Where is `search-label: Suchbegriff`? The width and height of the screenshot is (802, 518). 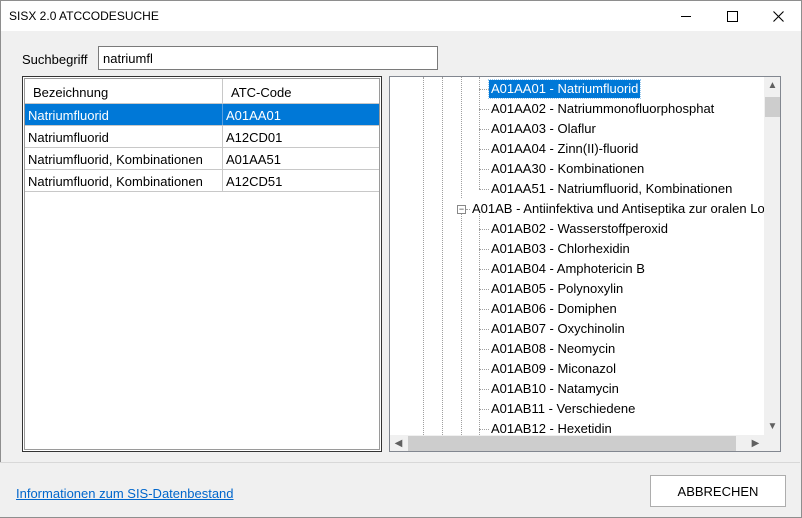
search-label: Suchbegriff is located at coordinates (55, 59).